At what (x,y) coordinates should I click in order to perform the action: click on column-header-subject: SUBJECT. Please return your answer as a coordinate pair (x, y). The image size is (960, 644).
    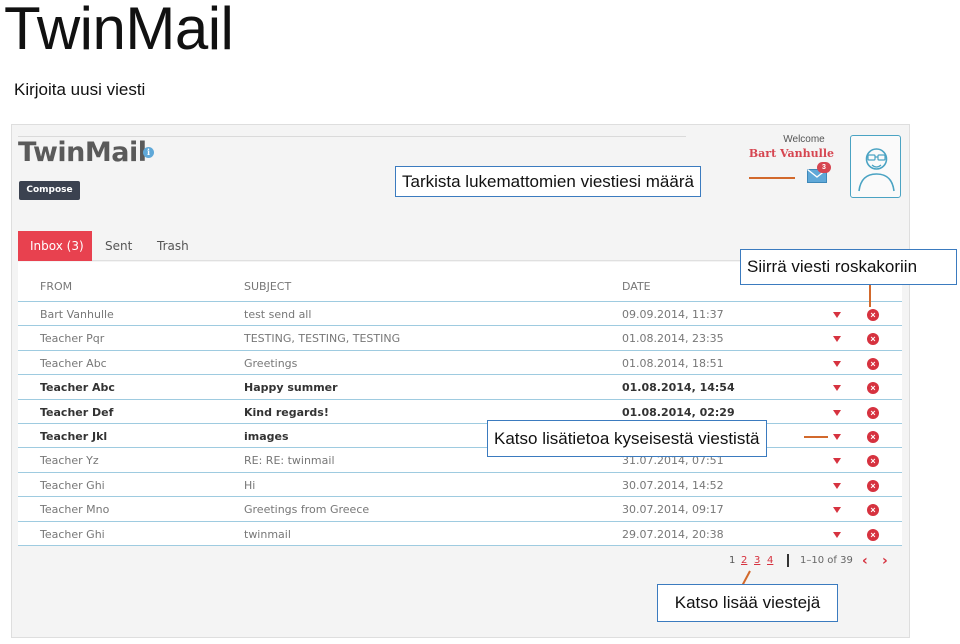
    Looking at the image, I should click on (267, 286).